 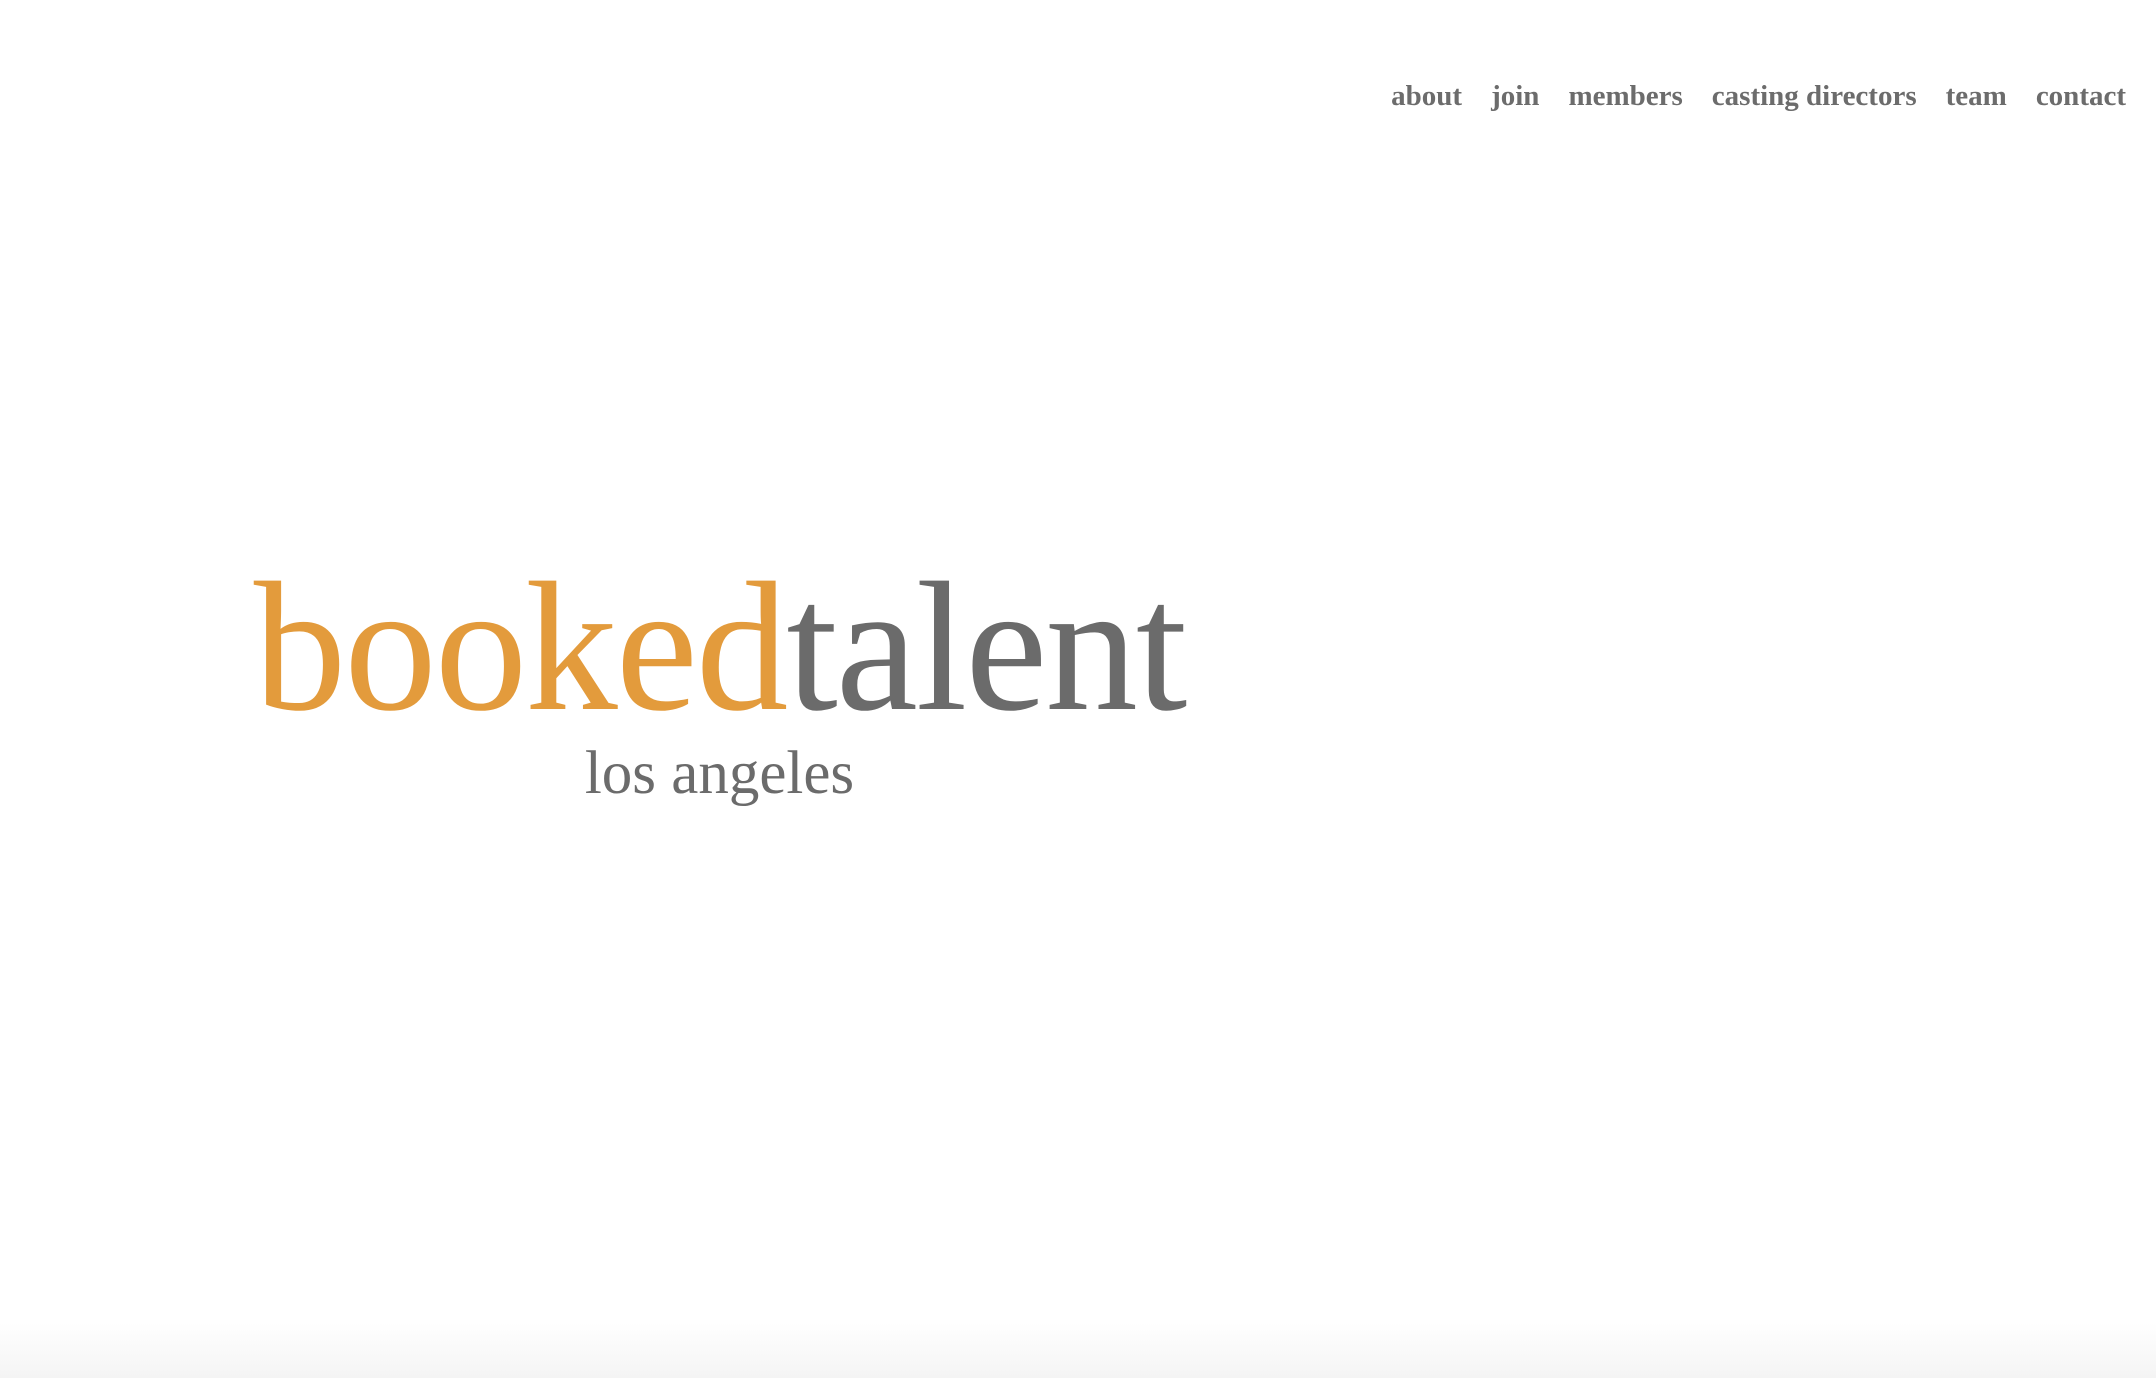 I want to click on logo-subtitle: los angeles, so click(x=719, y=773).